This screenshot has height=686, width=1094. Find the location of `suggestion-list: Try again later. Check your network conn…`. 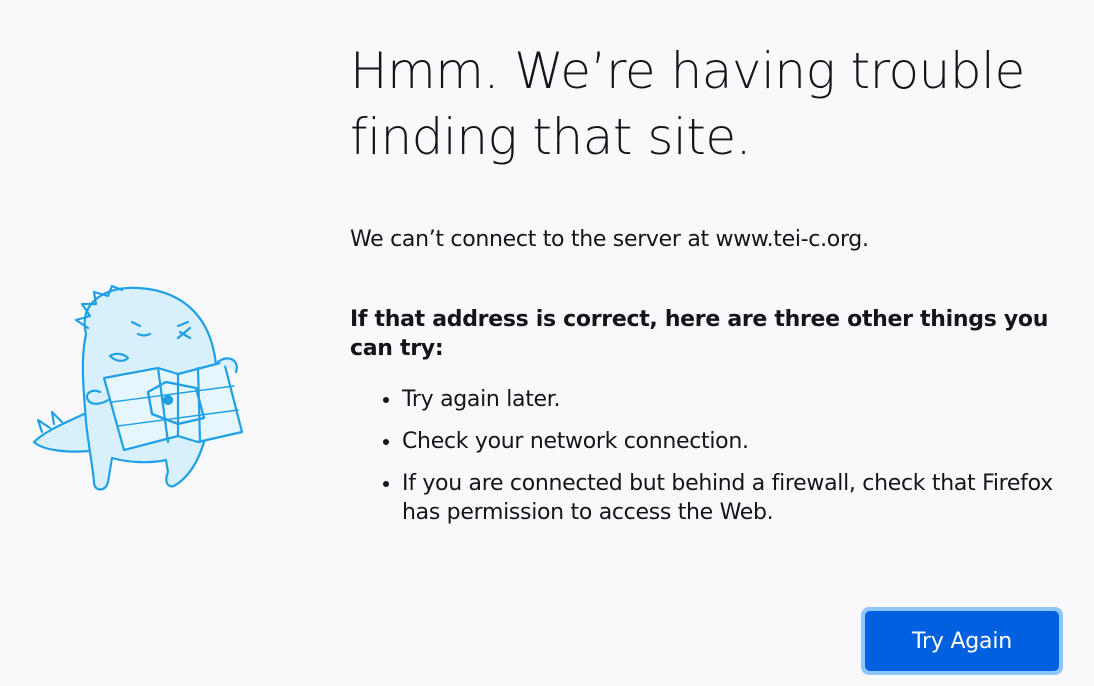

suggestion-list: Try again later. Check your network conn… is located at coordinates (710, 456).